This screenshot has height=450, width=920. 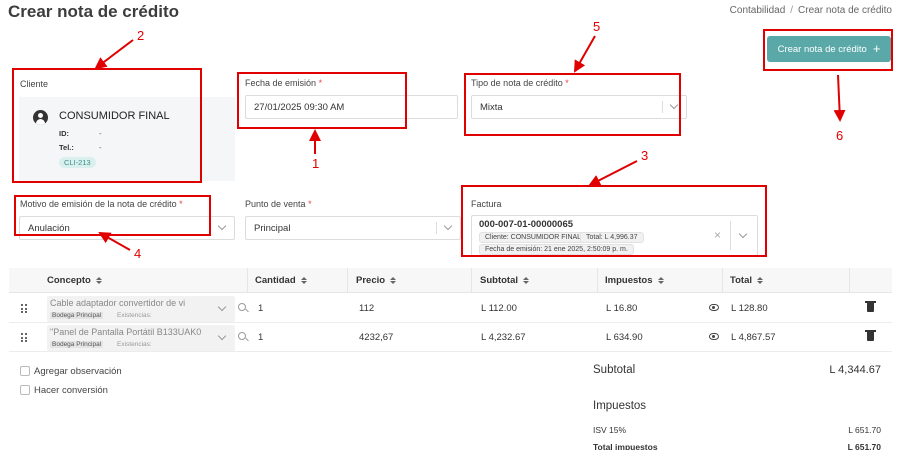 What do you see at coordinates (503, 337) in the screenshot?
I see `subtotal-value: L 4,232.67` at bounding box center [503, 337].